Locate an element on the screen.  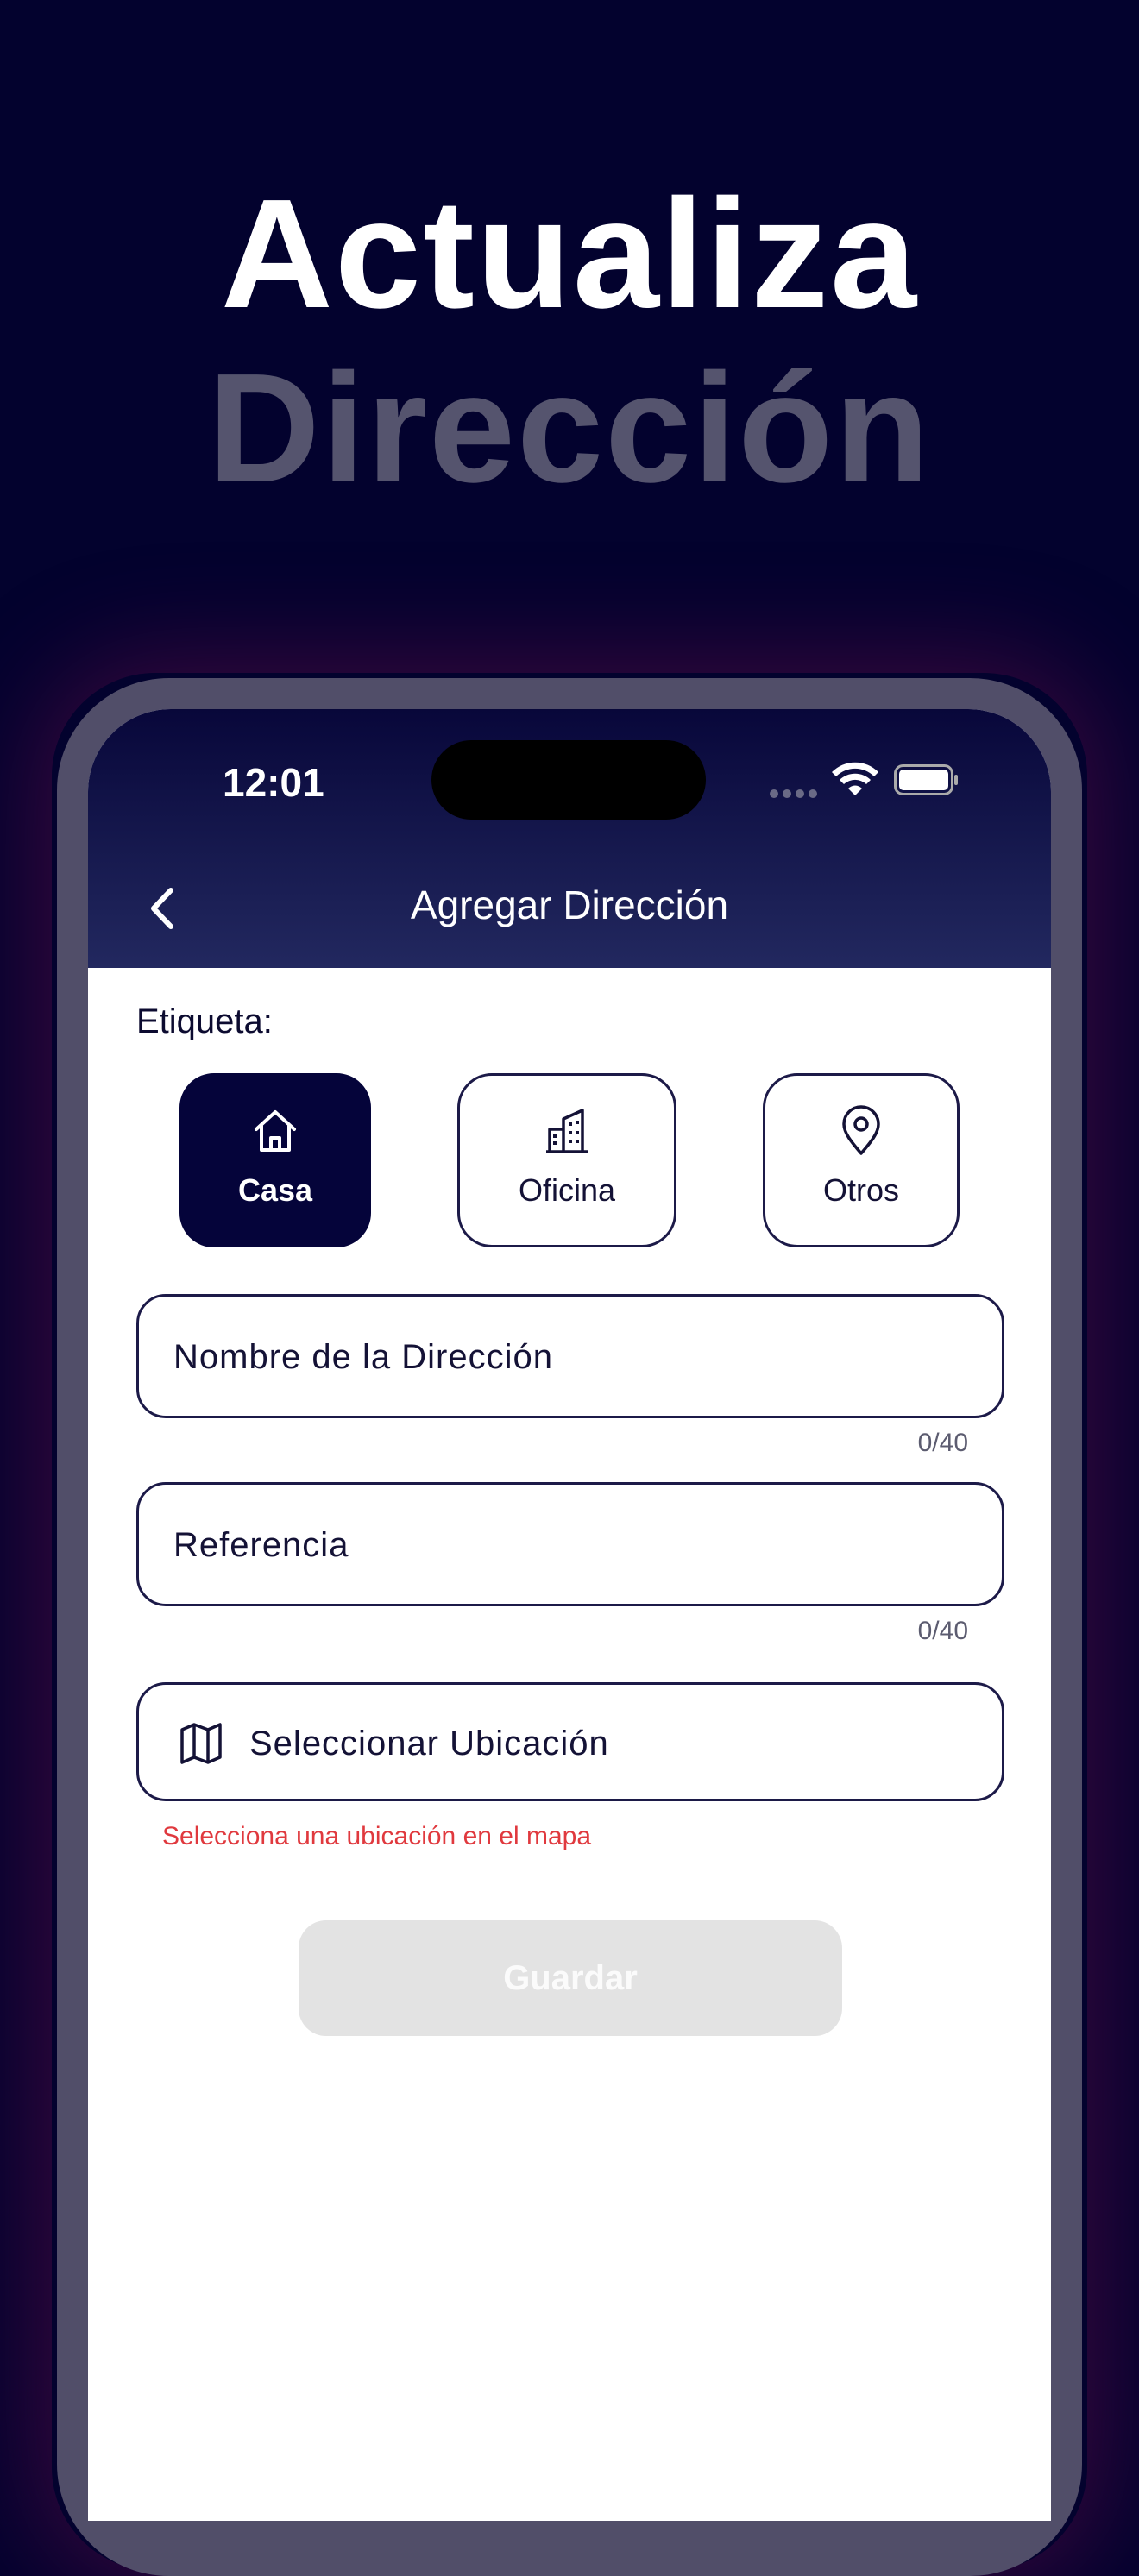
tag-otros-button: Otros is located at coordinates (861, 1160).